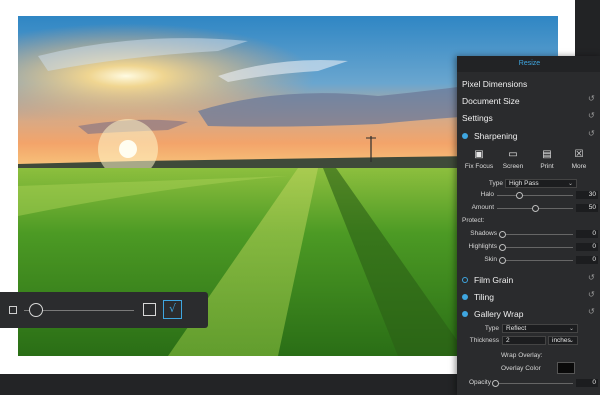 The image size is (600, 395). I want to click on wrap-overlay-label: Wrap Overlay:, so click(522, 355).